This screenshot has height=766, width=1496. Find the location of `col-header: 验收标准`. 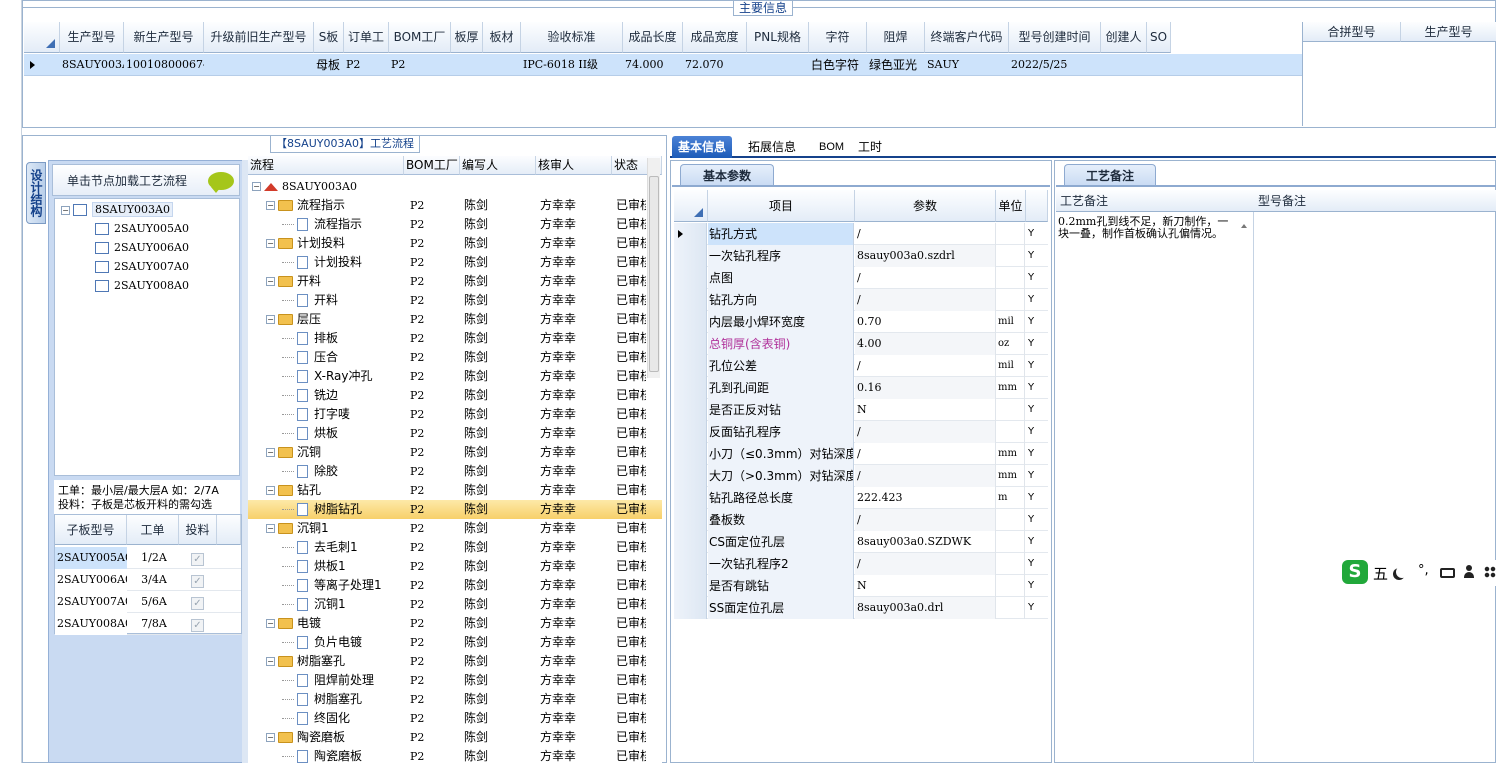

col-header: 验收标准 is located at coordinates (572, 37).